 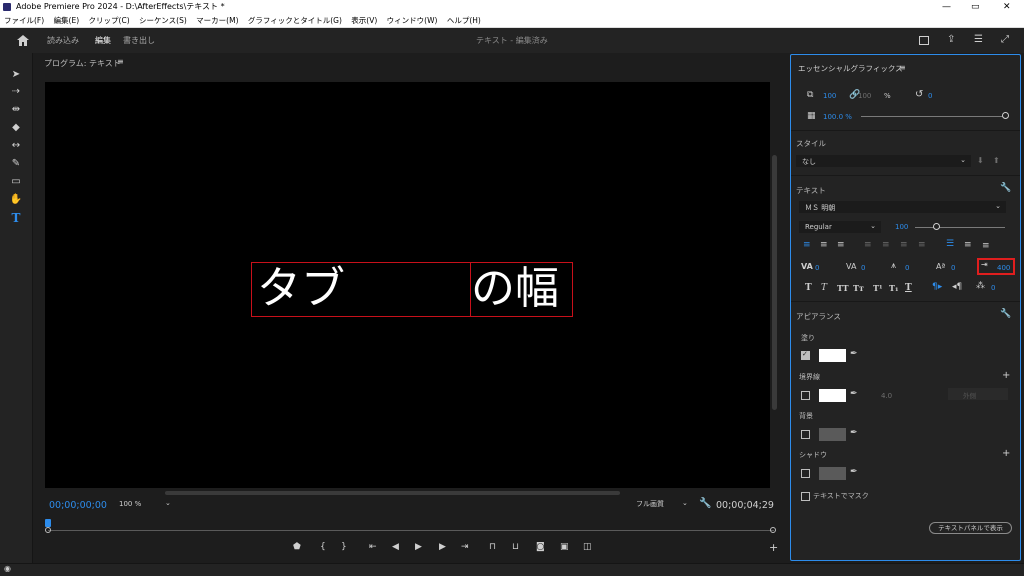 What do you see at coordinates (946, 7) in the screenshot?
I see `minimize-icon: —` at bounding box center [946, 7].